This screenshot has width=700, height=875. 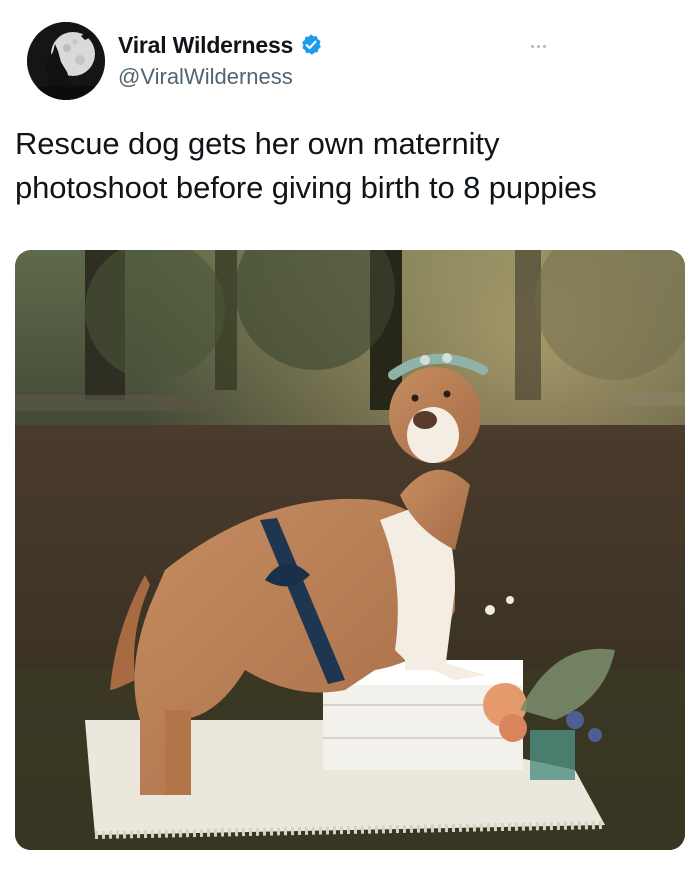 I want to click on author-avatar, so click(x=66, y=61).